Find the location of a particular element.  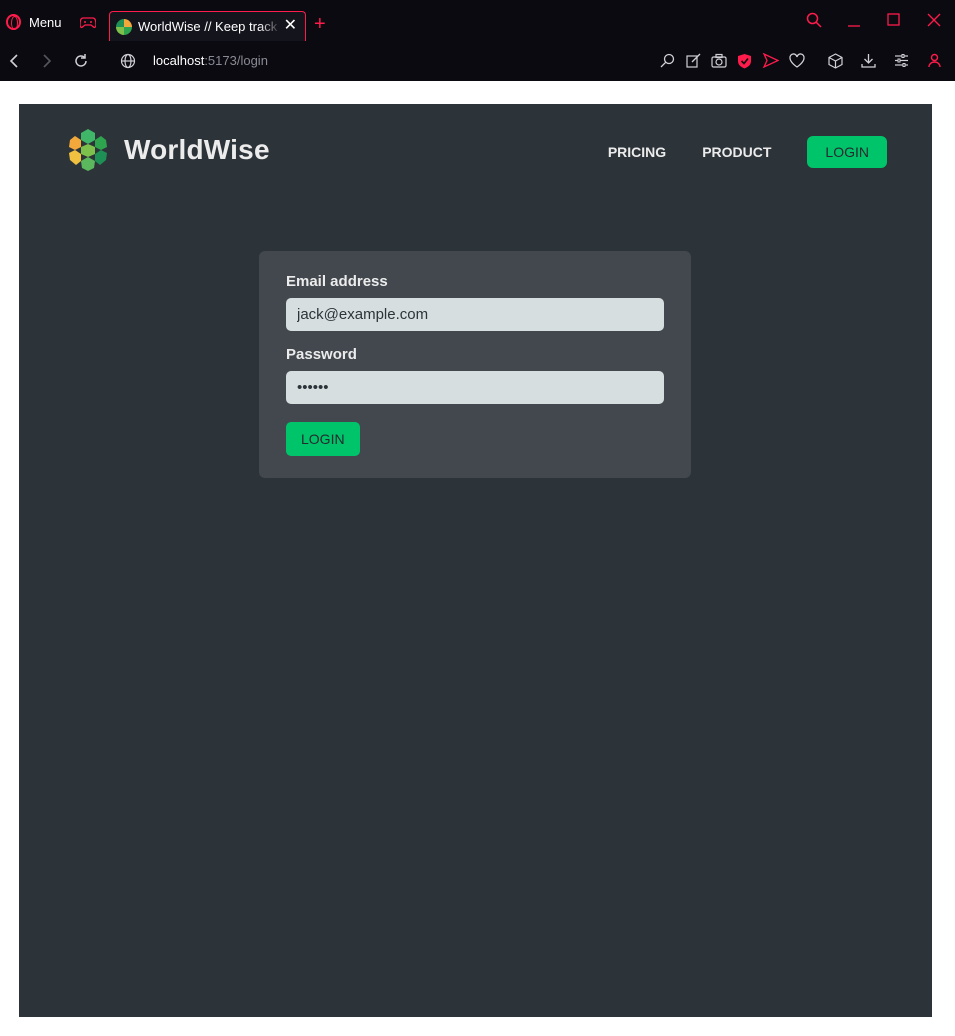

url-host: localhost is located at coordinates (179, 60).